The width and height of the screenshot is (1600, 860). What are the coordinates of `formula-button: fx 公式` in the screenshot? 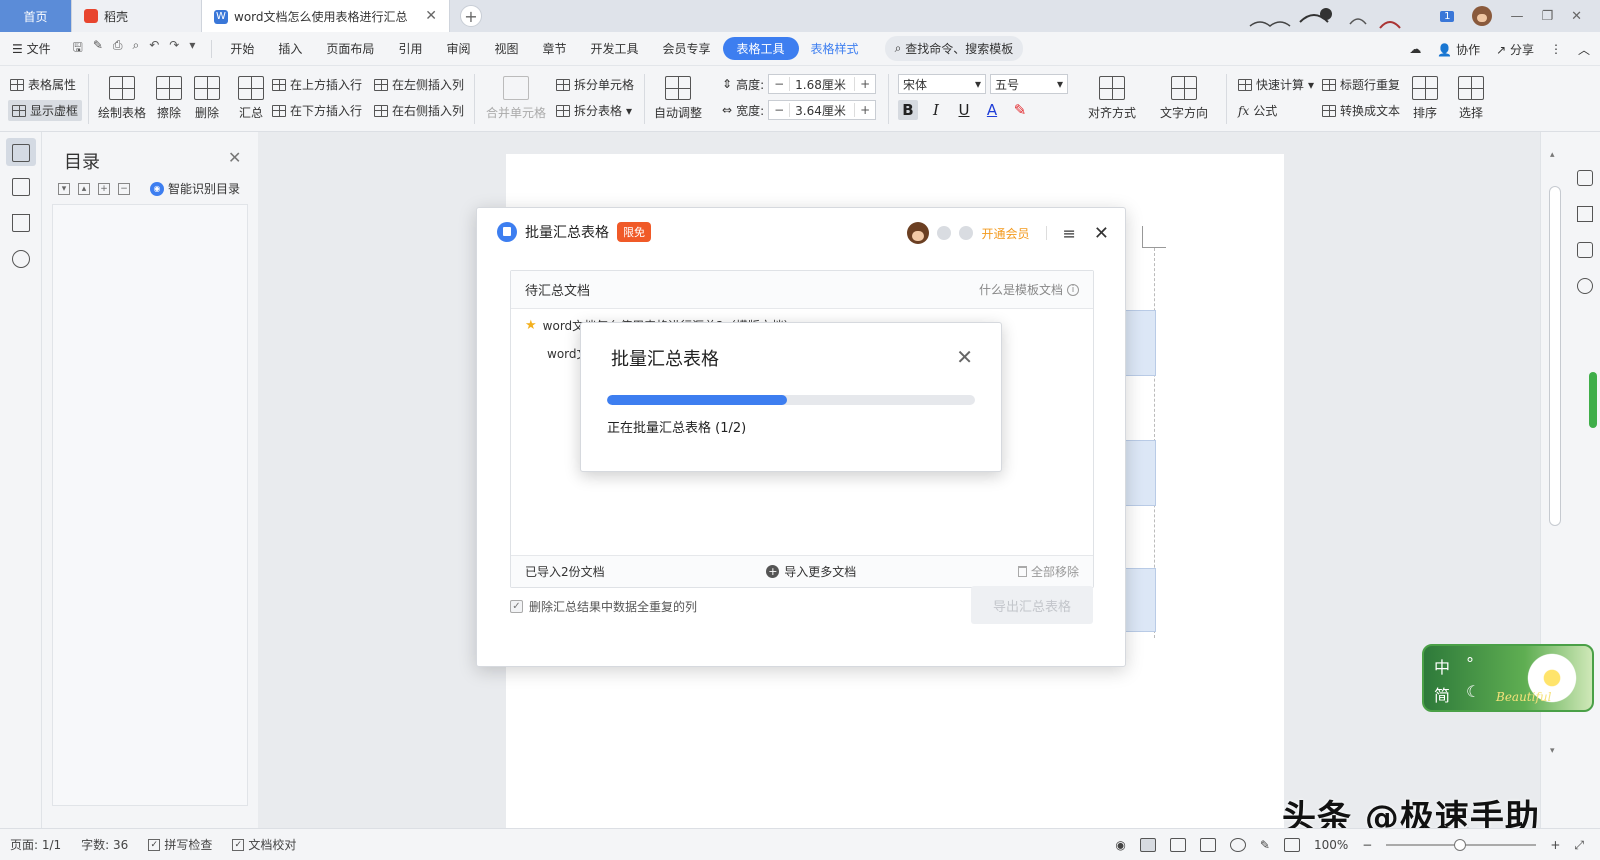 It's located at (1257, 110).